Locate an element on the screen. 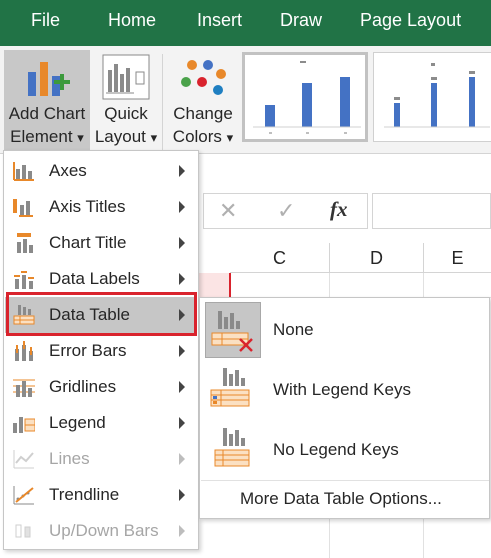 This screenshot has height=558, width=491. lines-icon is located at coordinates (23, 459).